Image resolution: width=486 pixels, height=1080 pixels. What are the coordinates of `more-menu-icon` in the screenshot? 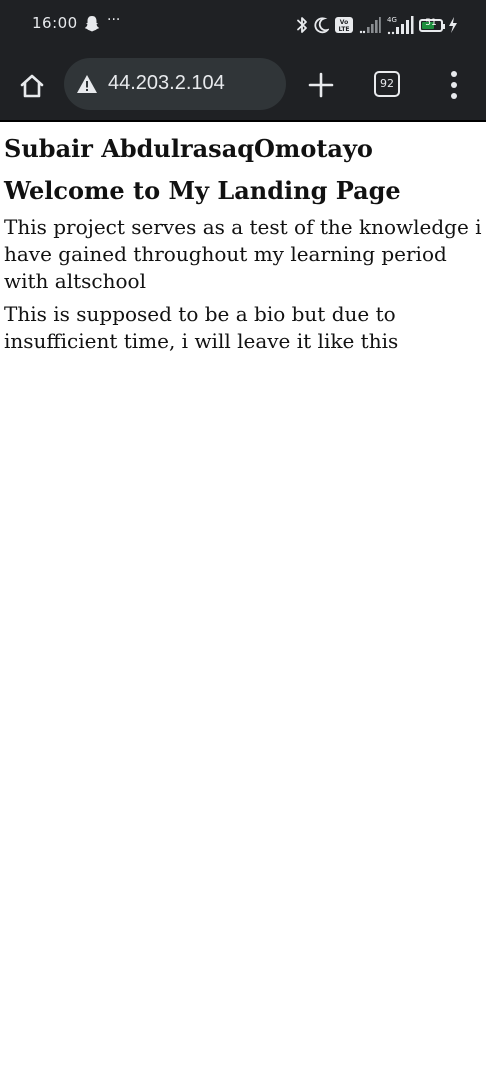 It's located at (454, 85).